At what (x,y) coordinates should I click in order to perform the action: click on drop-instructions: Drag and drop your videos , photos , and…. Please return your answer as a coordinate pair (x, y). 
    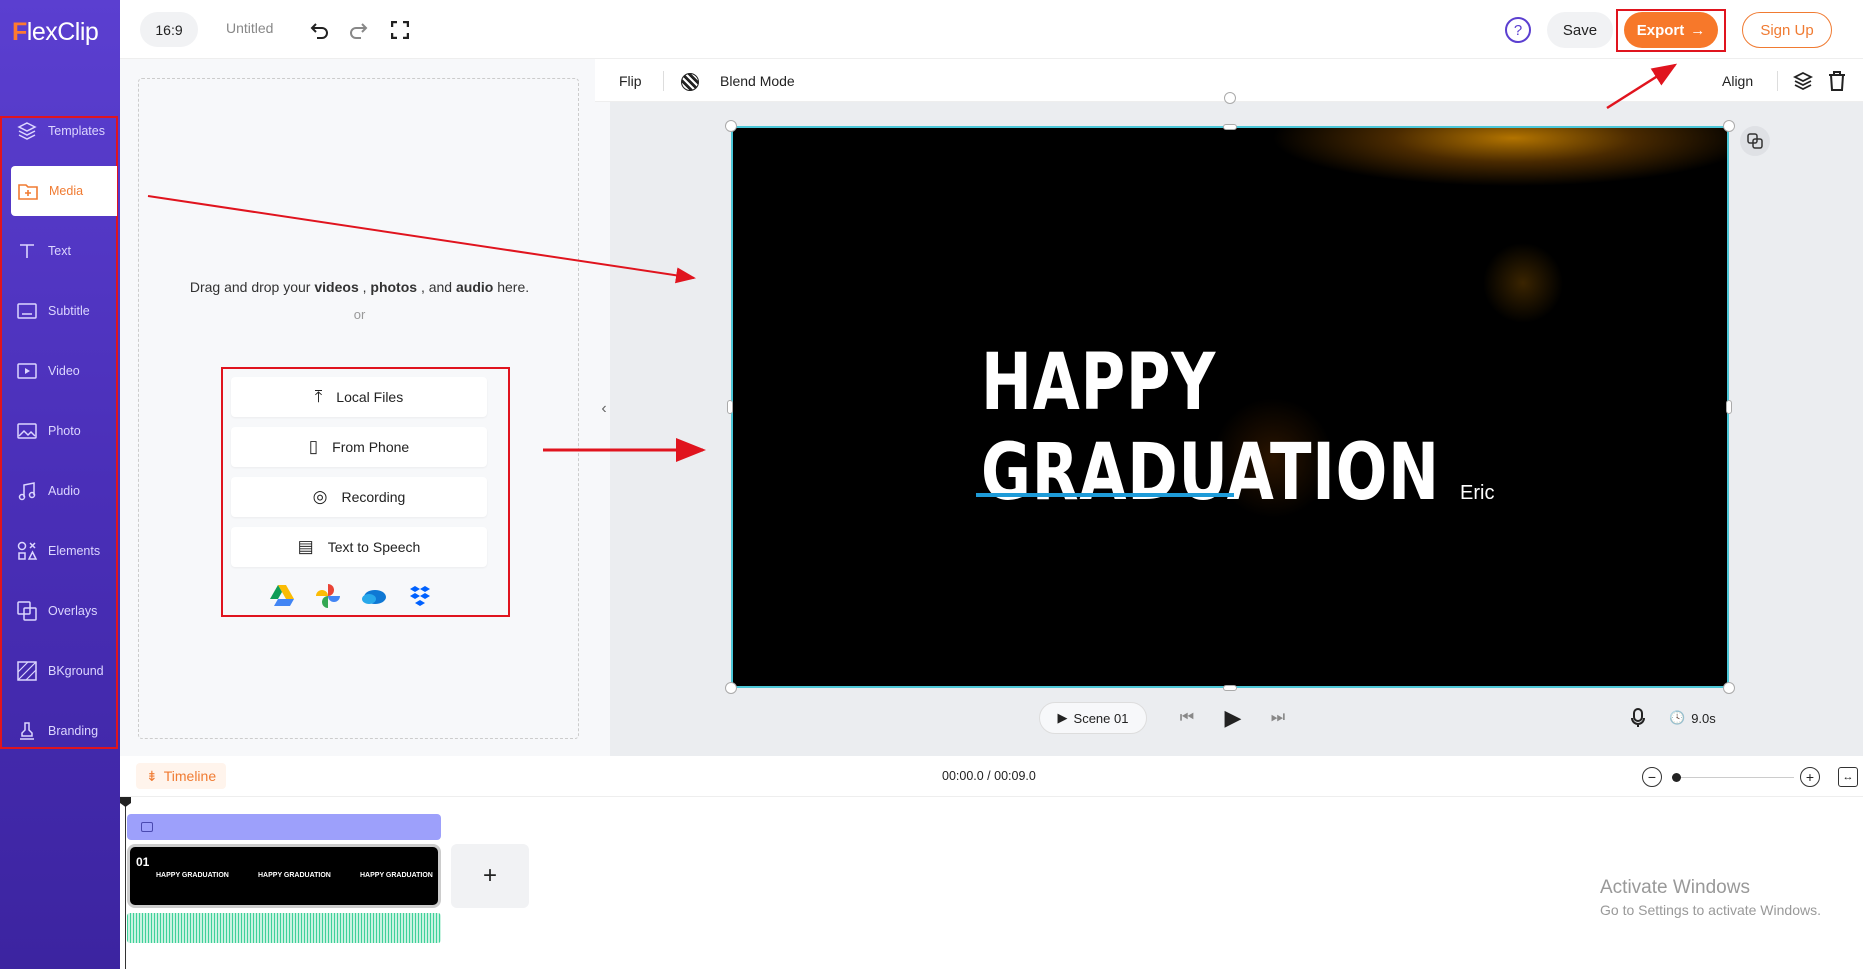
    Looking at the image, I should click on (359, 287).